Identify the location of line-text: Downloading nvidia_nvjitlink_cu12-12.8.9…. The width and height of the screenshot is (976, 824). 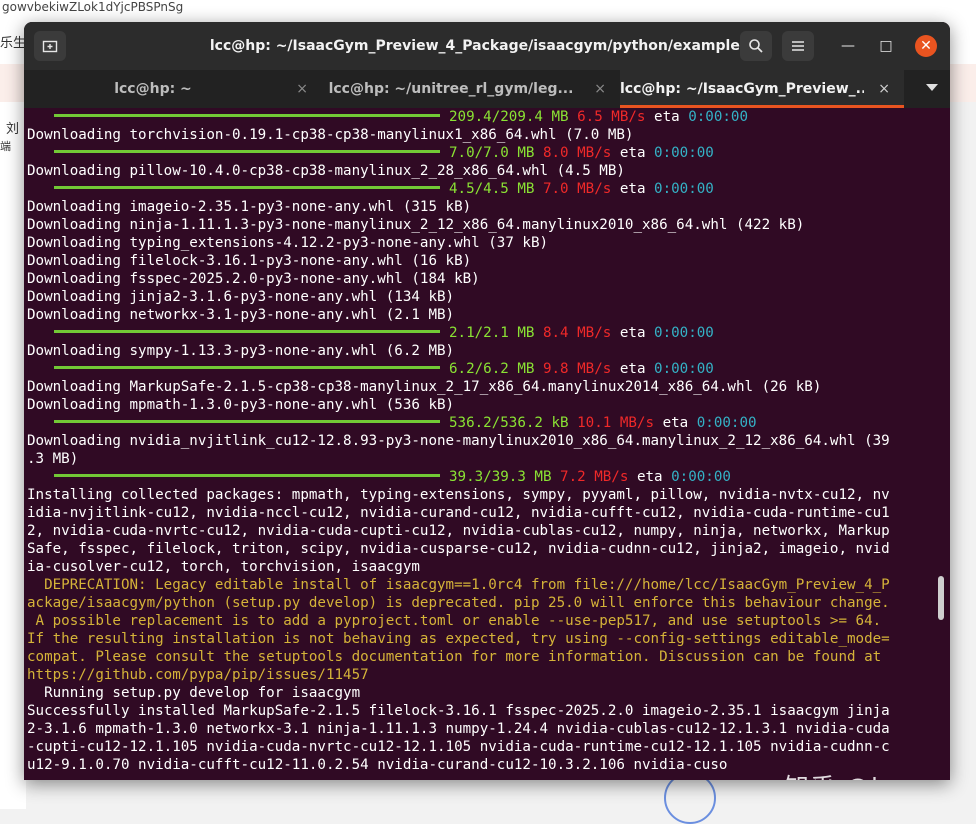
(458, 441).